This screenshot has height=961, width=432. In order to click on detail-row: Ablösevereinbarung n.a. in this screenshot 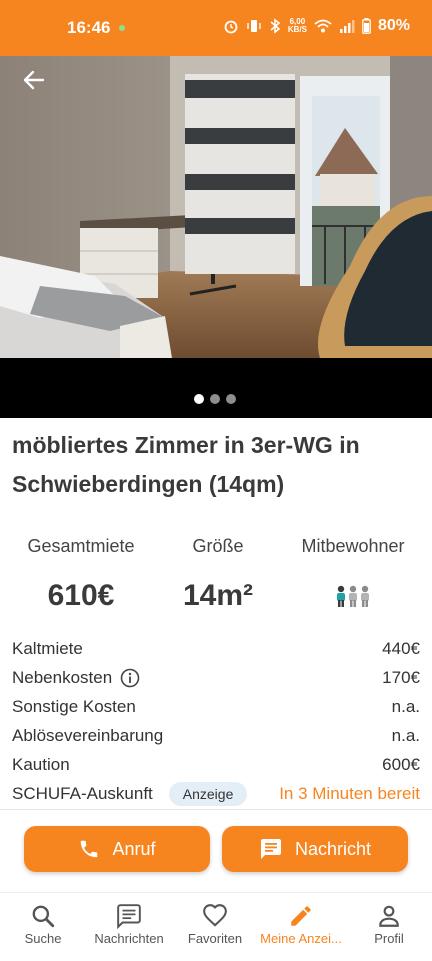, I will do `click(216, 735)`.